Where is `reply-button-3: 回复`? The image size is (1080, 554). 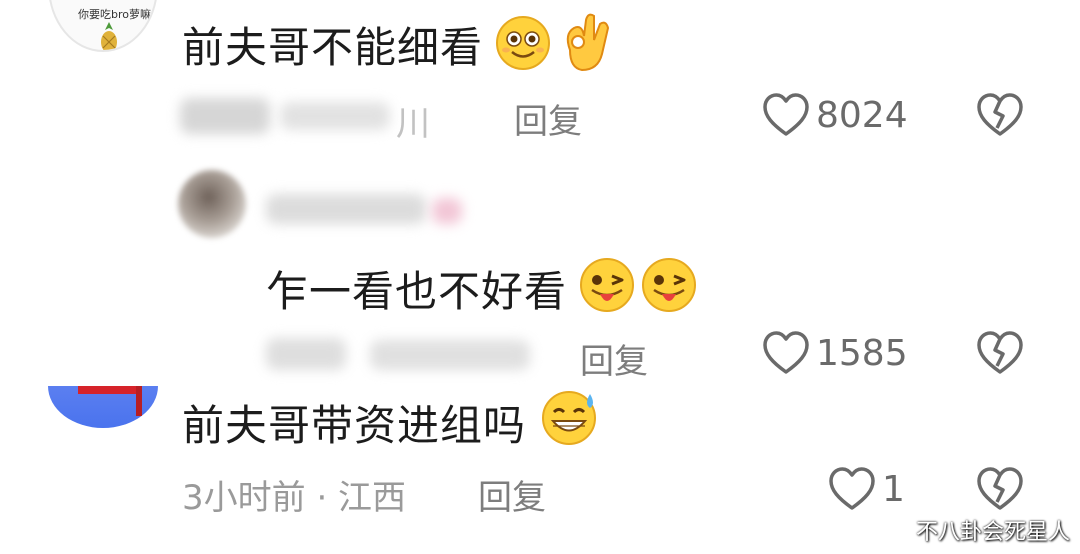 reply-button-3: 回复 is located at coordinates (512, 494).